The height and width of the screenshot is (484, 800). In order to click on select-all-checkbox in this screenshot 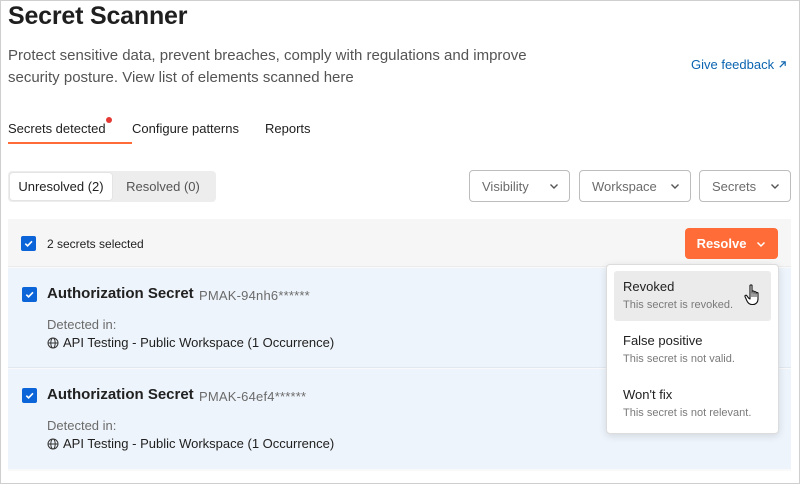, I will do `click(28, 243)`.